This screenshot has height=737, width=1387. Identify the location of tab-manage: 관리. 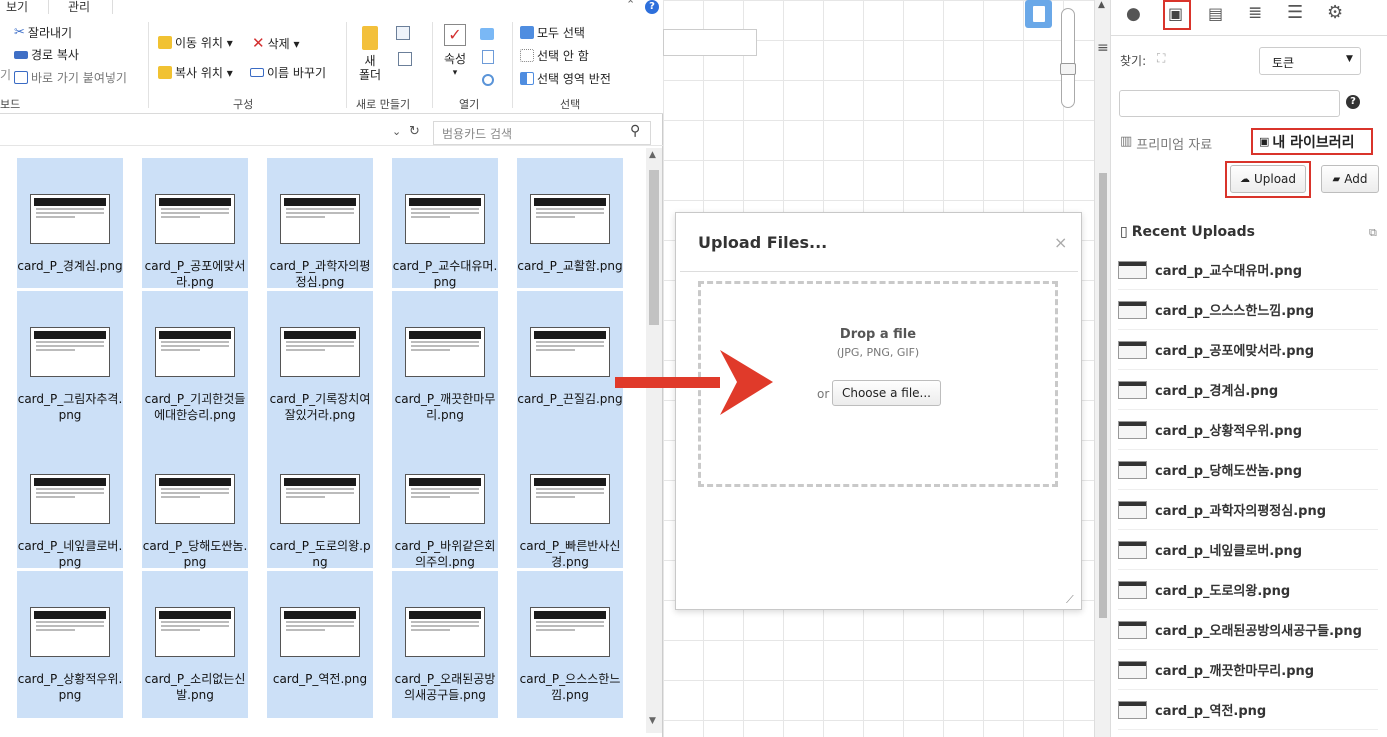
(79, 7).